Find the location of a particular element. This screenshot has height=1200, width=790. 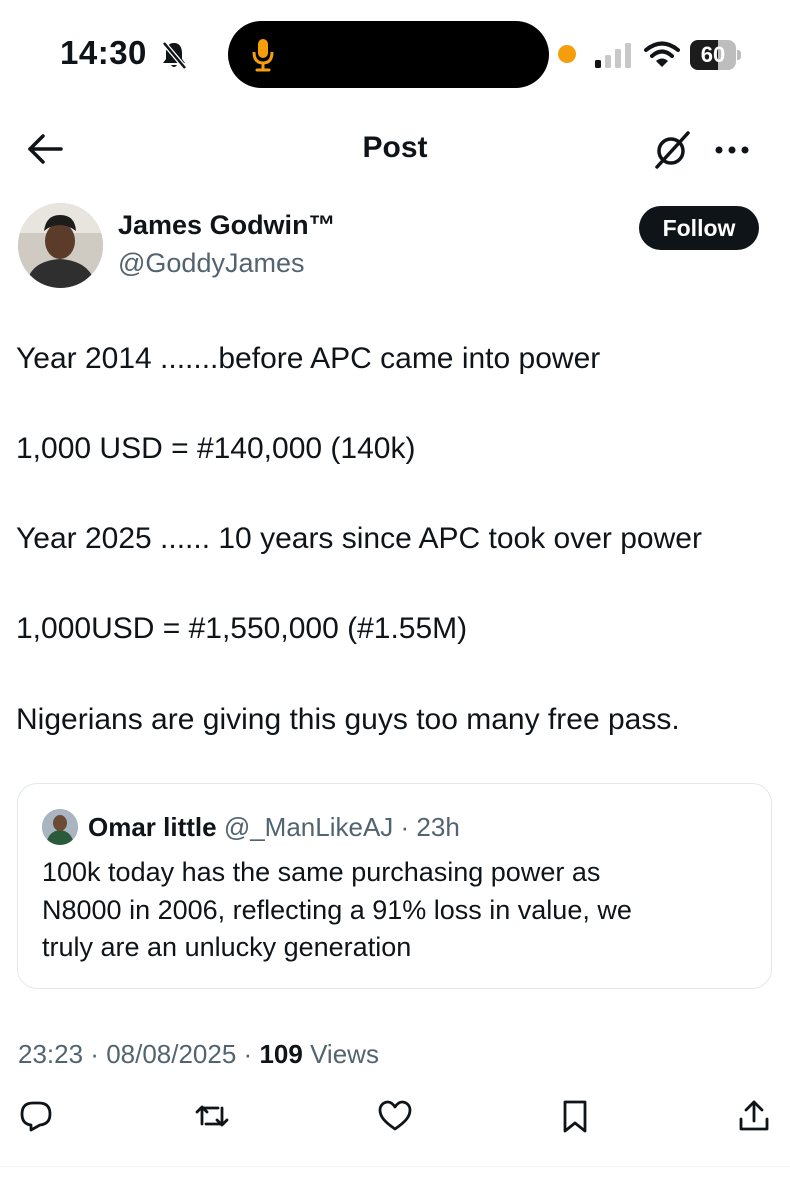

more-icon is located at coordinates (732, 150).